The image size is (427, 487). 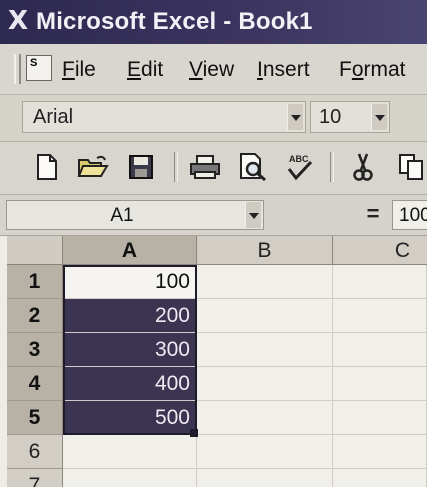 I want to click on open-icon, so click(x=93, y=167).